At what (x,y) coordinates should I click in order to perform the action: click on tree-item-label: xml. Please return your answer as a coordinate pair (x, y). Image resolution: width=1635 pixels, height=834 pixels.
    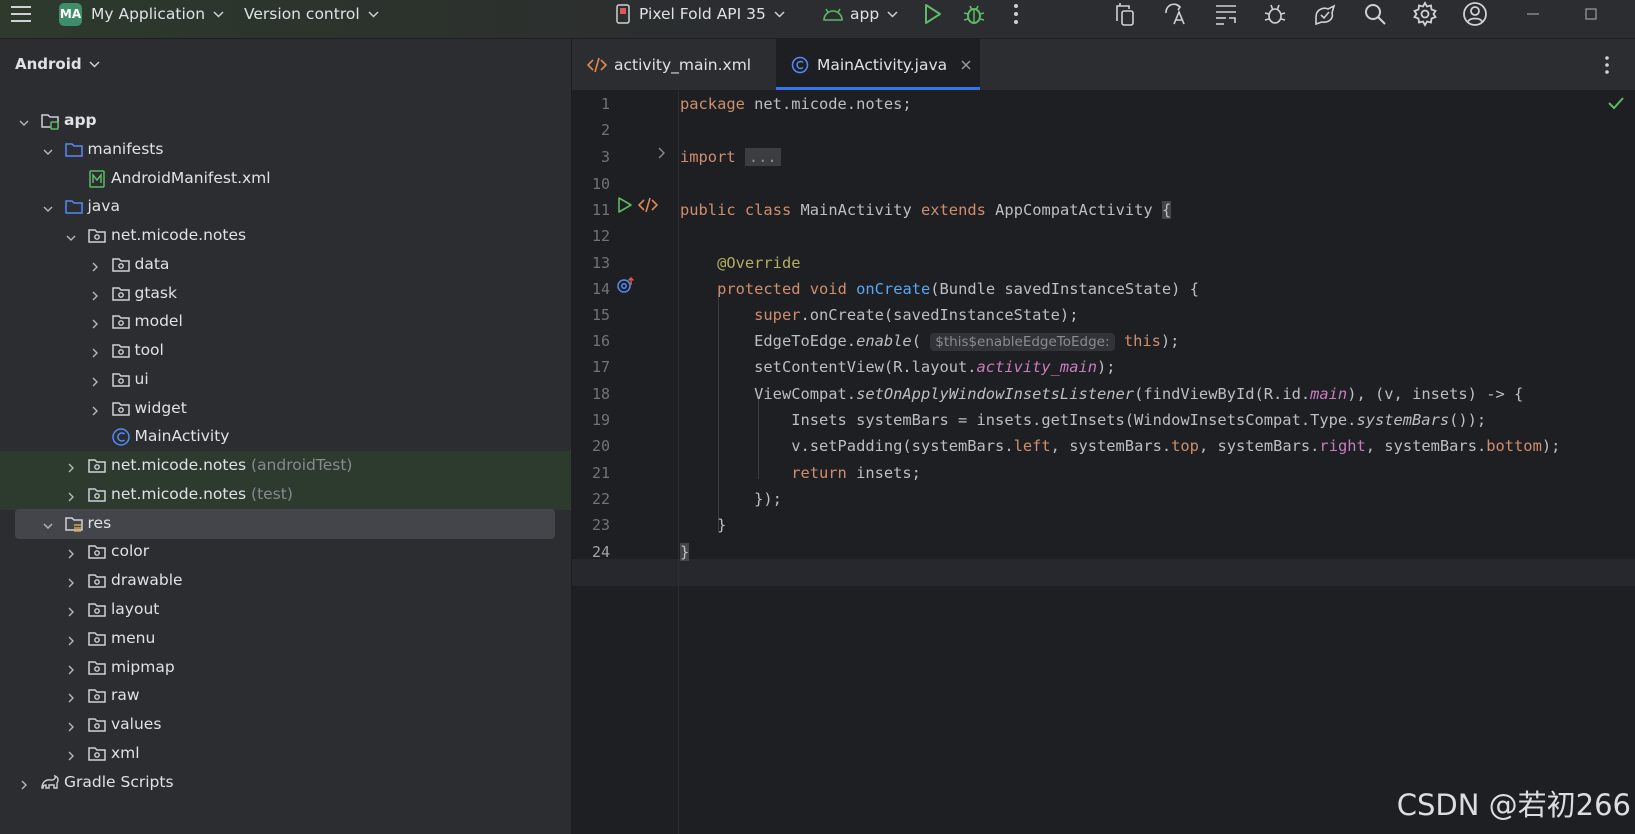
    Looking at the image, I should click on (125, 753).